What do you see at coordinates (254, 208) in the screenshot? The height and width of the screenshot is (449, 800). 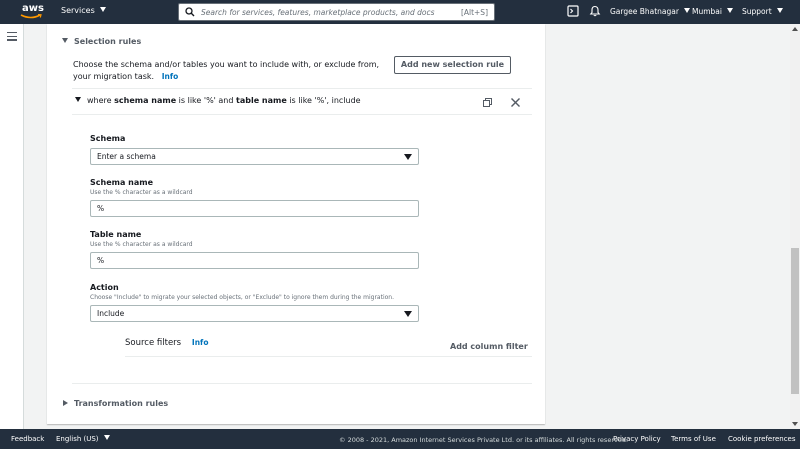 I see `schema-name-input: %` at bounding box center [254, 208].